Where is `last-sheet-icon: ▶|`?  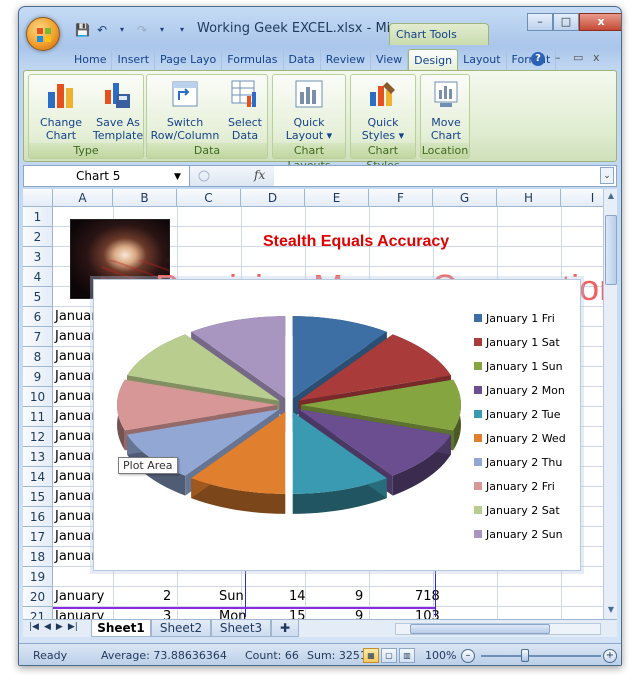
last-sheet-icon: ▶| is located at coordinates (73, 627).